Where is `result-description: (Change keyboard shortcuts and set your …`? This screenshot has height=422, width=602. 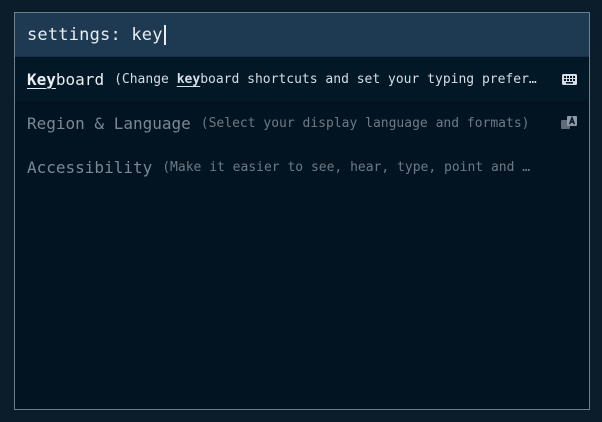 result-description: (Change keyboard shortcuts and set your … is located at coordinates (332, 79).